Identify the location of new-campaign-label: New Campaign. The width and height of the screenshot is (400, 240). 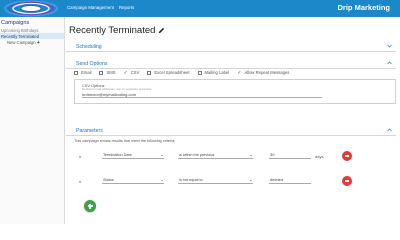
(21, 42).